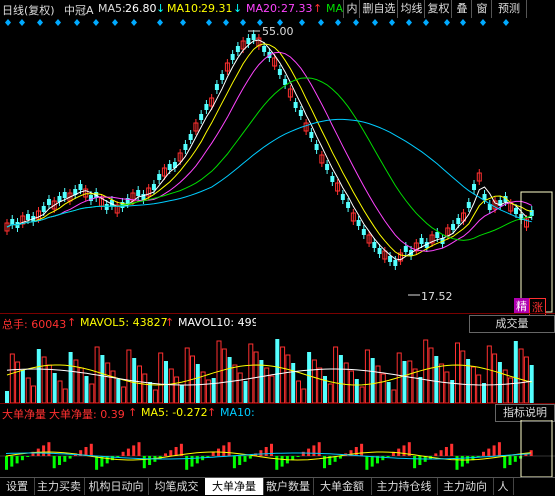 This screenshot has height=496, width=555. I want to click on tab-6: 大单金额, so click(342, 486).